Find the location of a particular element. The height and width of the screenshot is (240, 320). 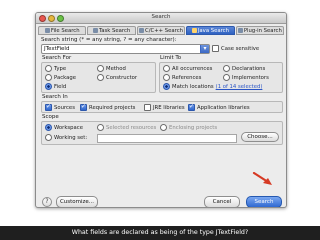

search-string-value: JTextField is located at coordinates (56, 49).